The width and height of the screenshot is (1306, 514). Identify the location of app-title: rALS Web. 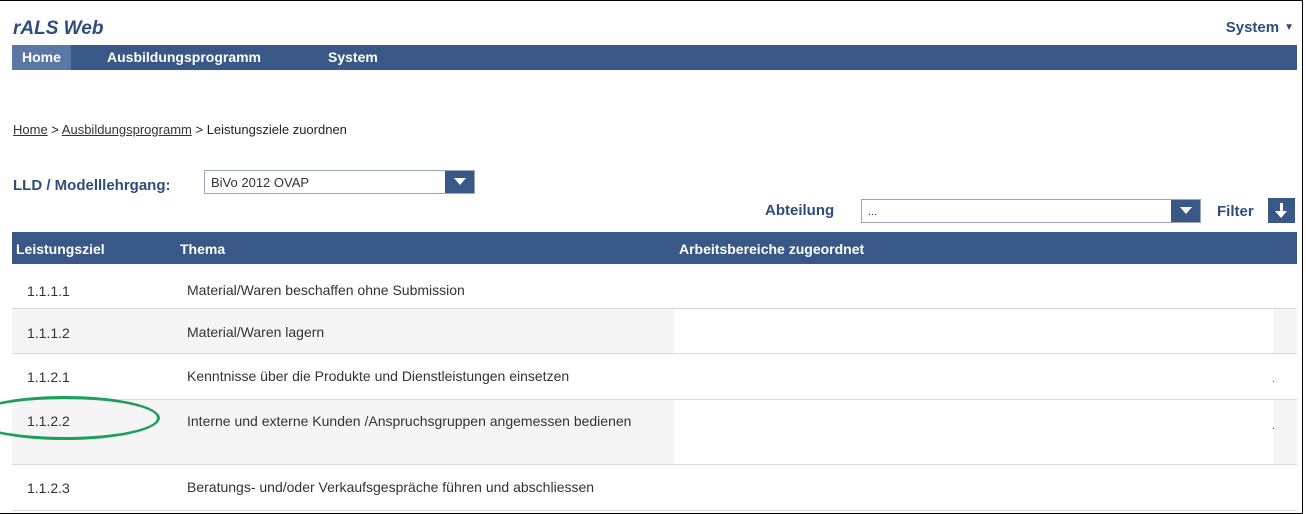
(58, 28).